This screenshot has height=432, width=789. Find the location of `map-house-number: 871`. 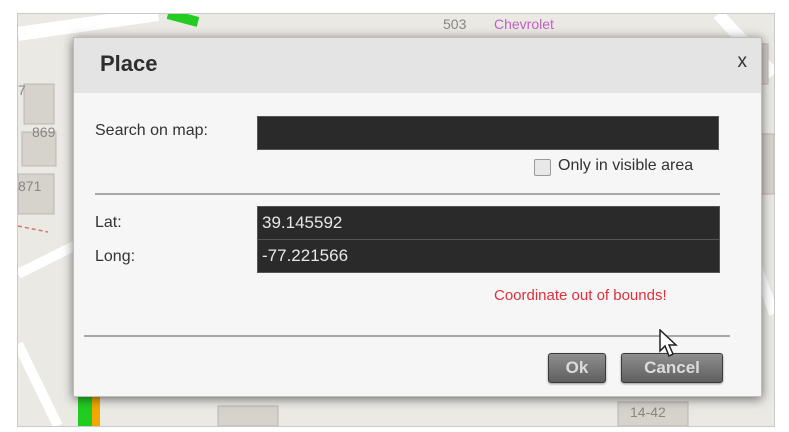

map-house-number: 871 is located at coordinates (30, 186).